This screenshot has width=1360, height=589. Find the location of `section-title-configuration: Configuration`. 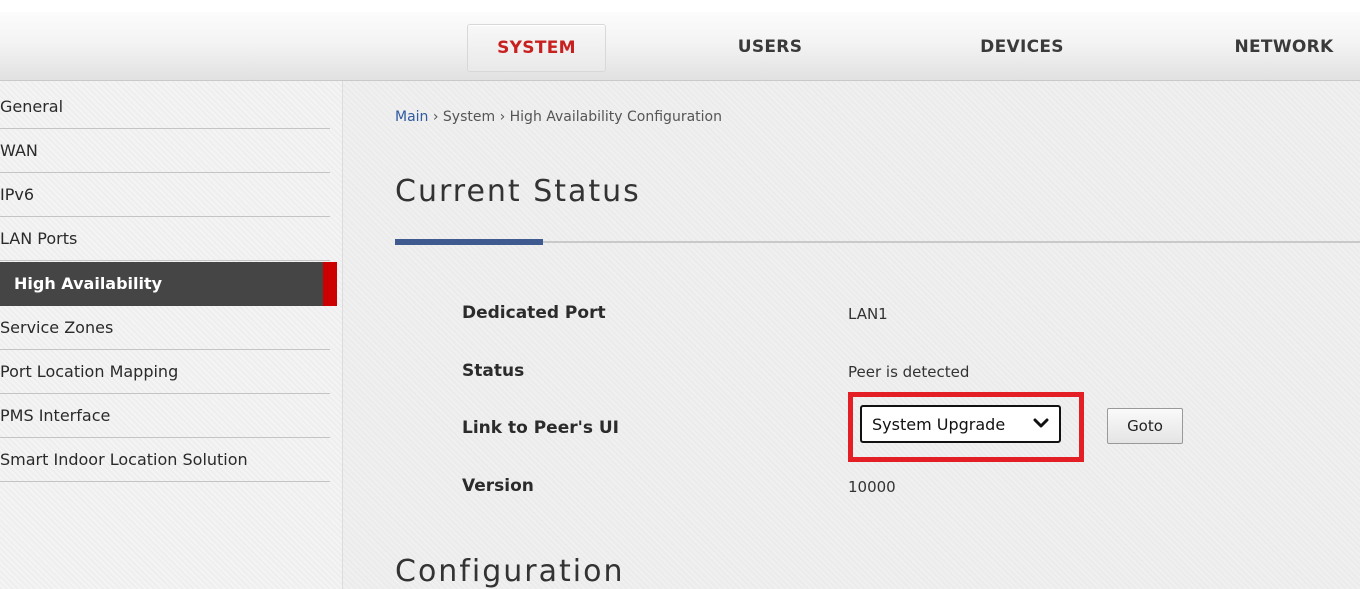

section-title-configuration: Configuration is located at coordinates (510, 571).